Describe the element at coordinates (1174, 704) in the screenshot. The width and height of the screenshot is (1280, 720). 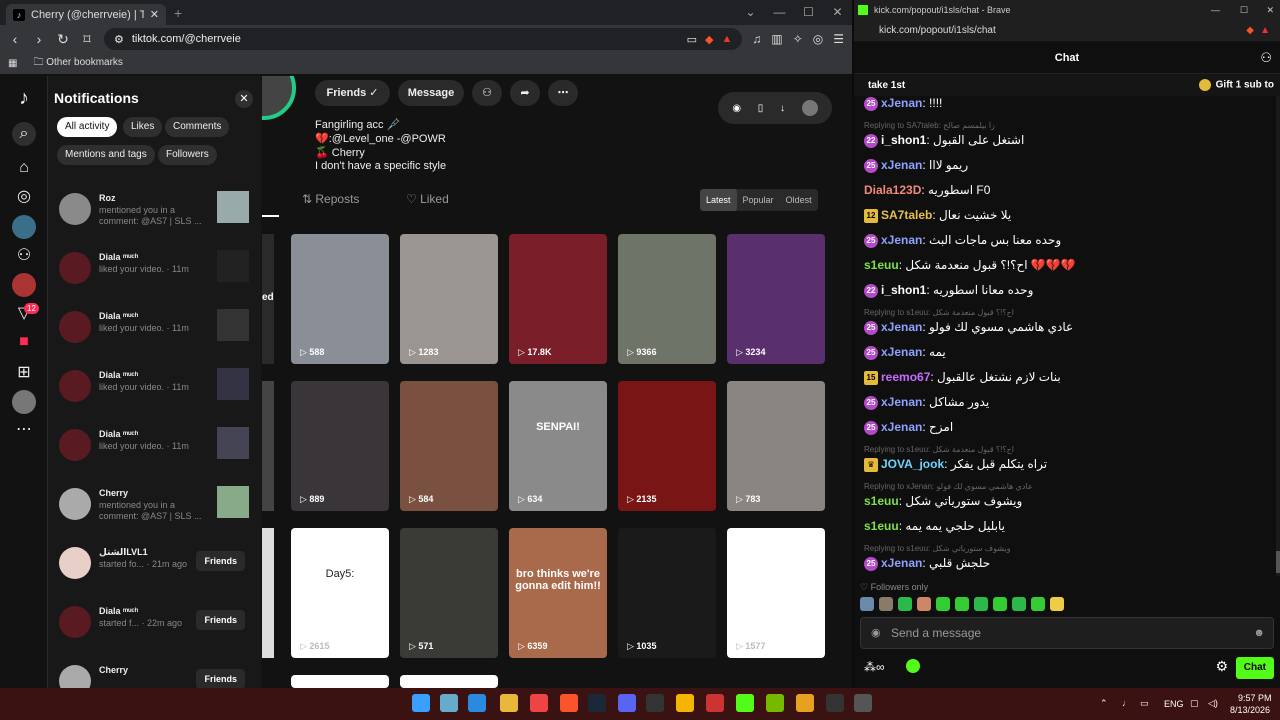
I see `language-indicator: ENG` at that location.